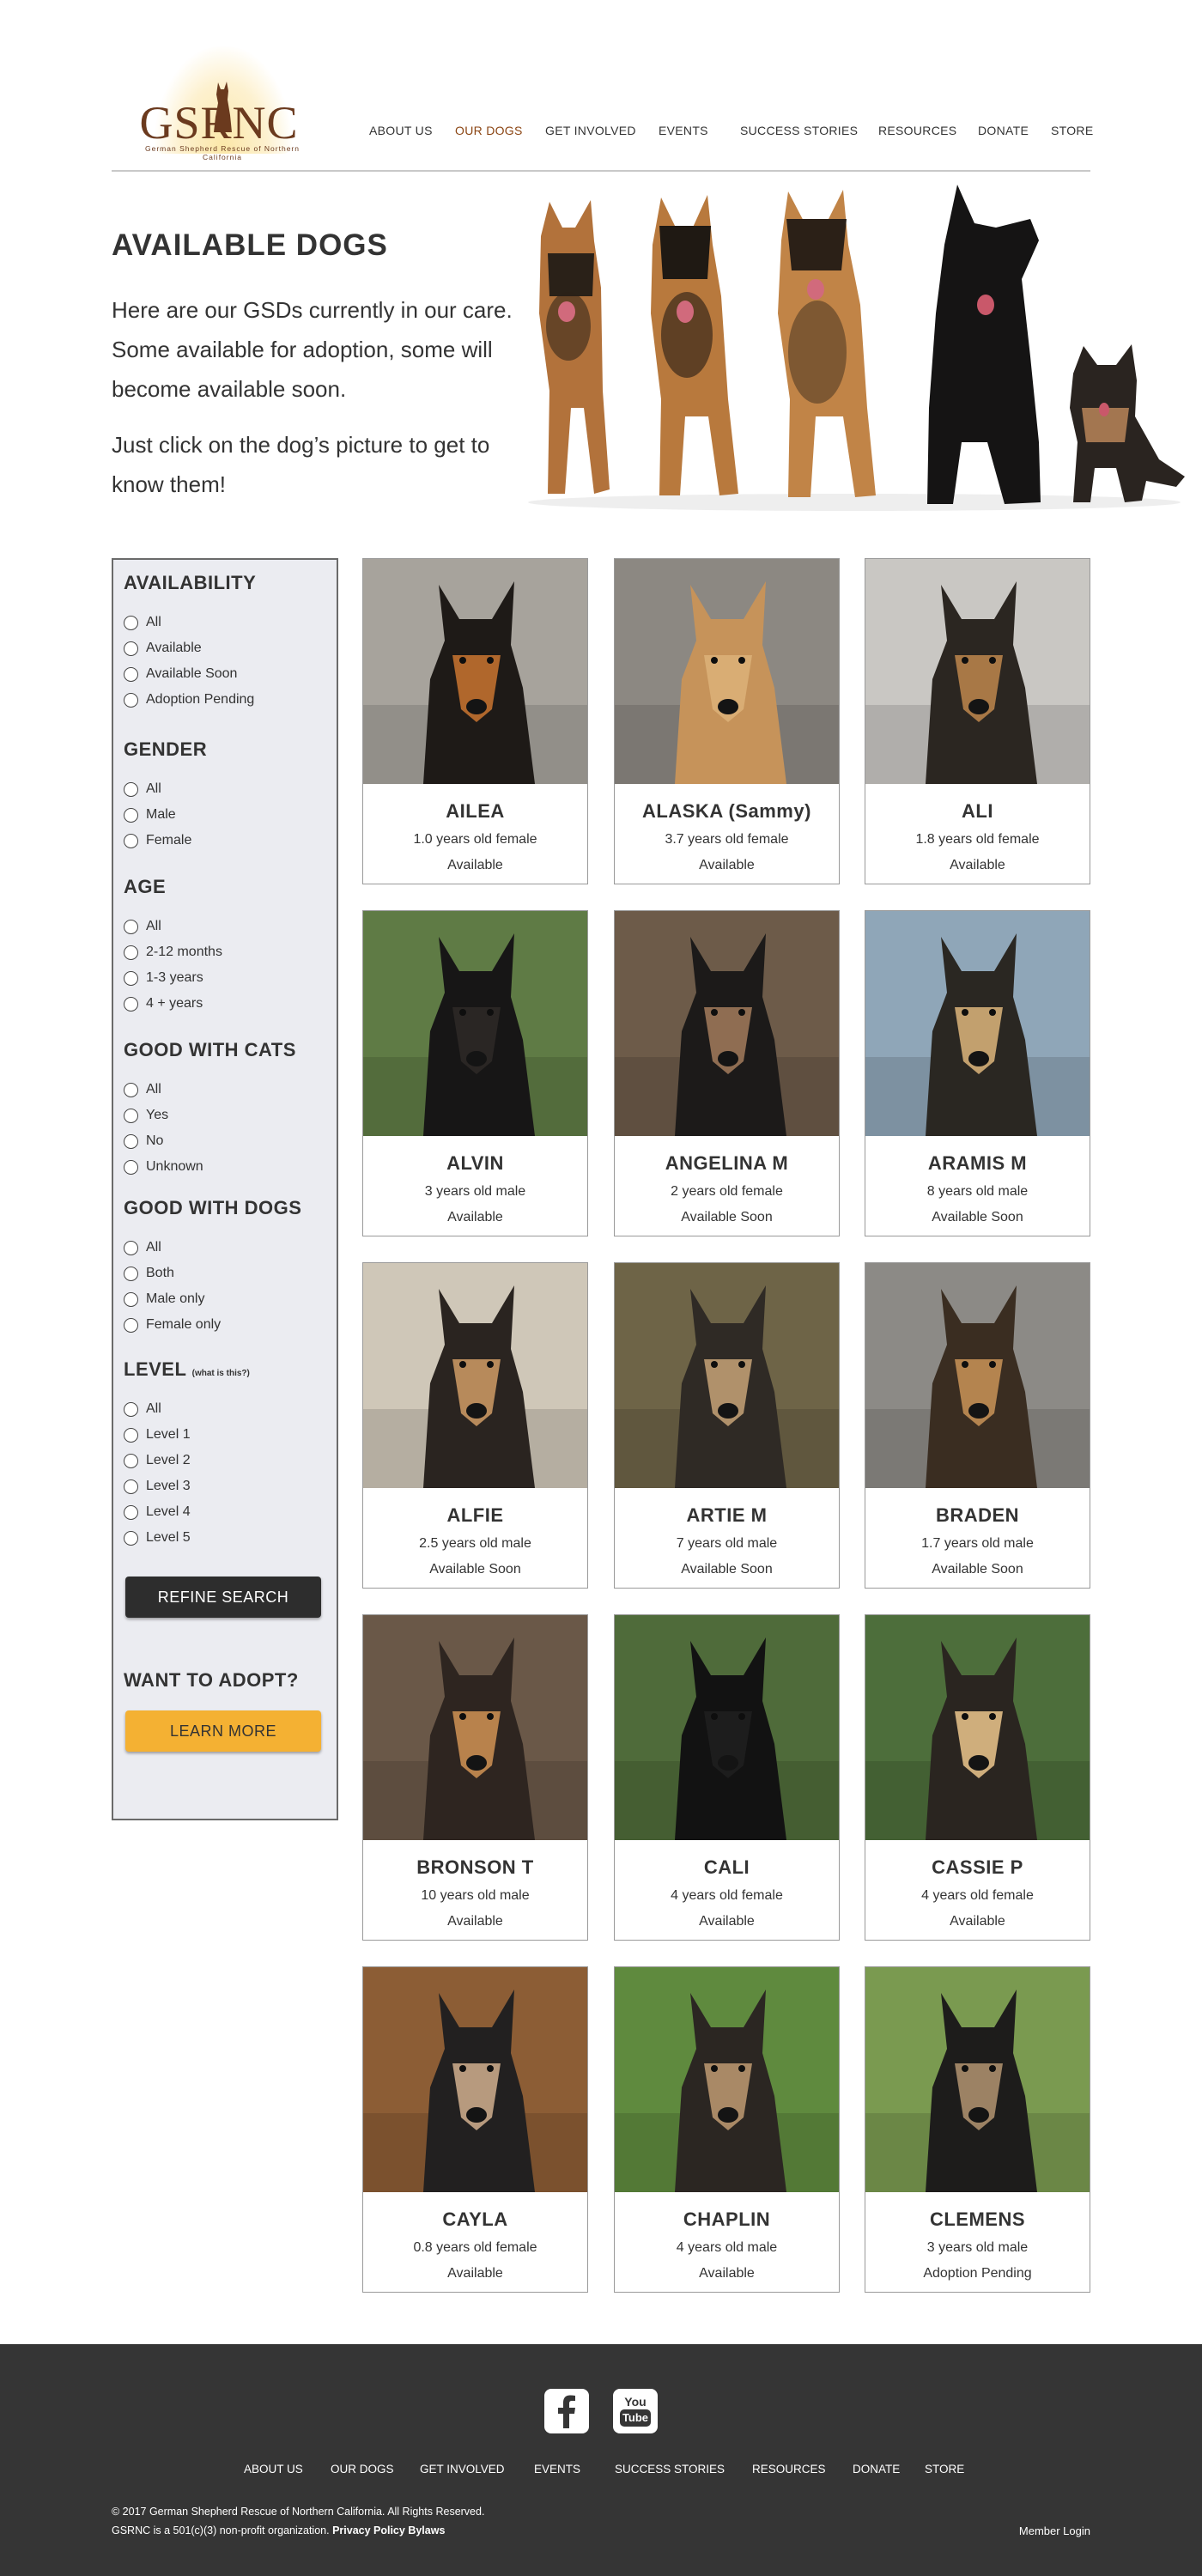 Image resolution: width=1202 pixels, height=2576 pixels. What do you see at coordinates (557, 2470) in the screenshot?
I see `footer-nav-events: EVENTS` at bounding box center [557, 2470].